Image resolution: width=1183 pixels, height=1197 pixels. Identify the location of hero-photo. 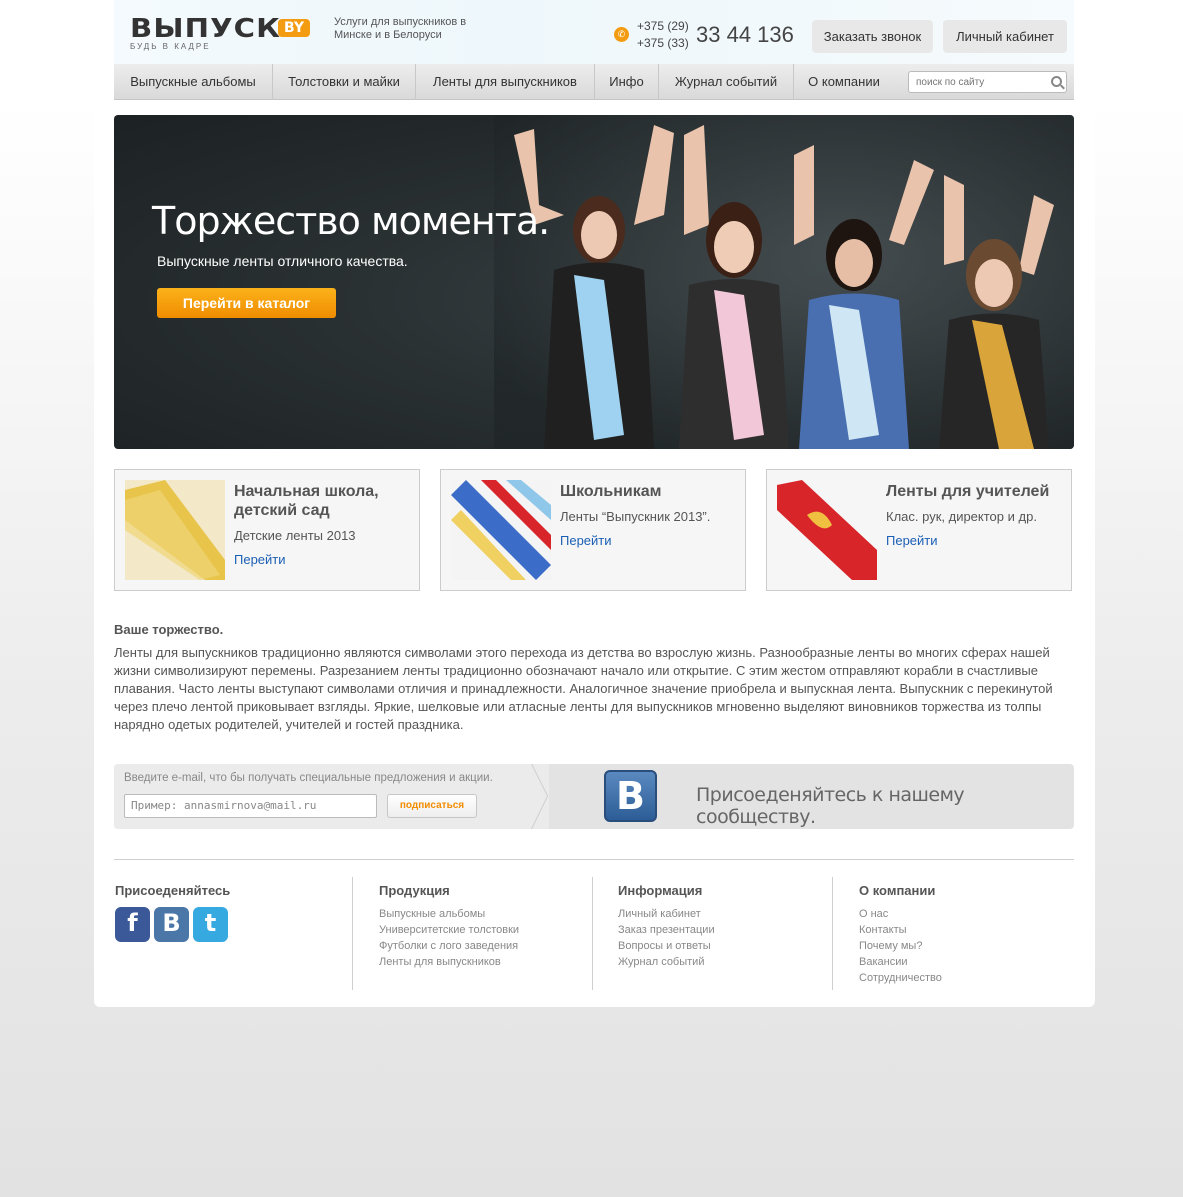
(784, 282).